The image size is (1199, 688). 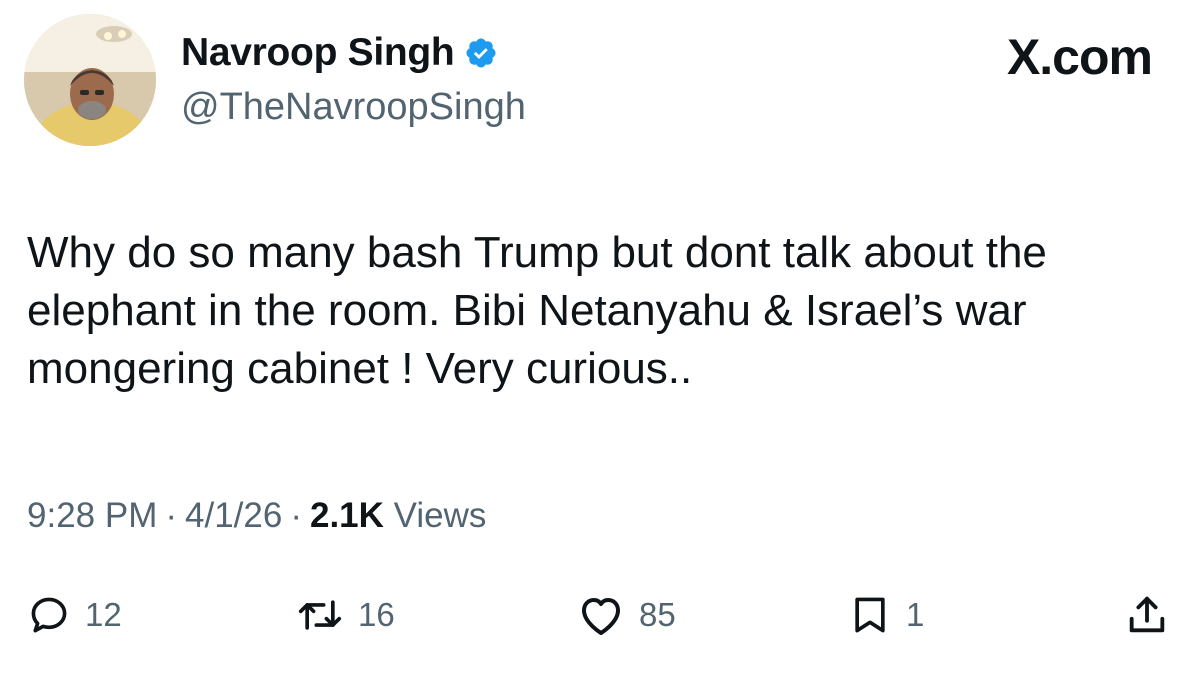 I want to click on author-handle: @TheNavroopSingh, so click(x=353, y=107).